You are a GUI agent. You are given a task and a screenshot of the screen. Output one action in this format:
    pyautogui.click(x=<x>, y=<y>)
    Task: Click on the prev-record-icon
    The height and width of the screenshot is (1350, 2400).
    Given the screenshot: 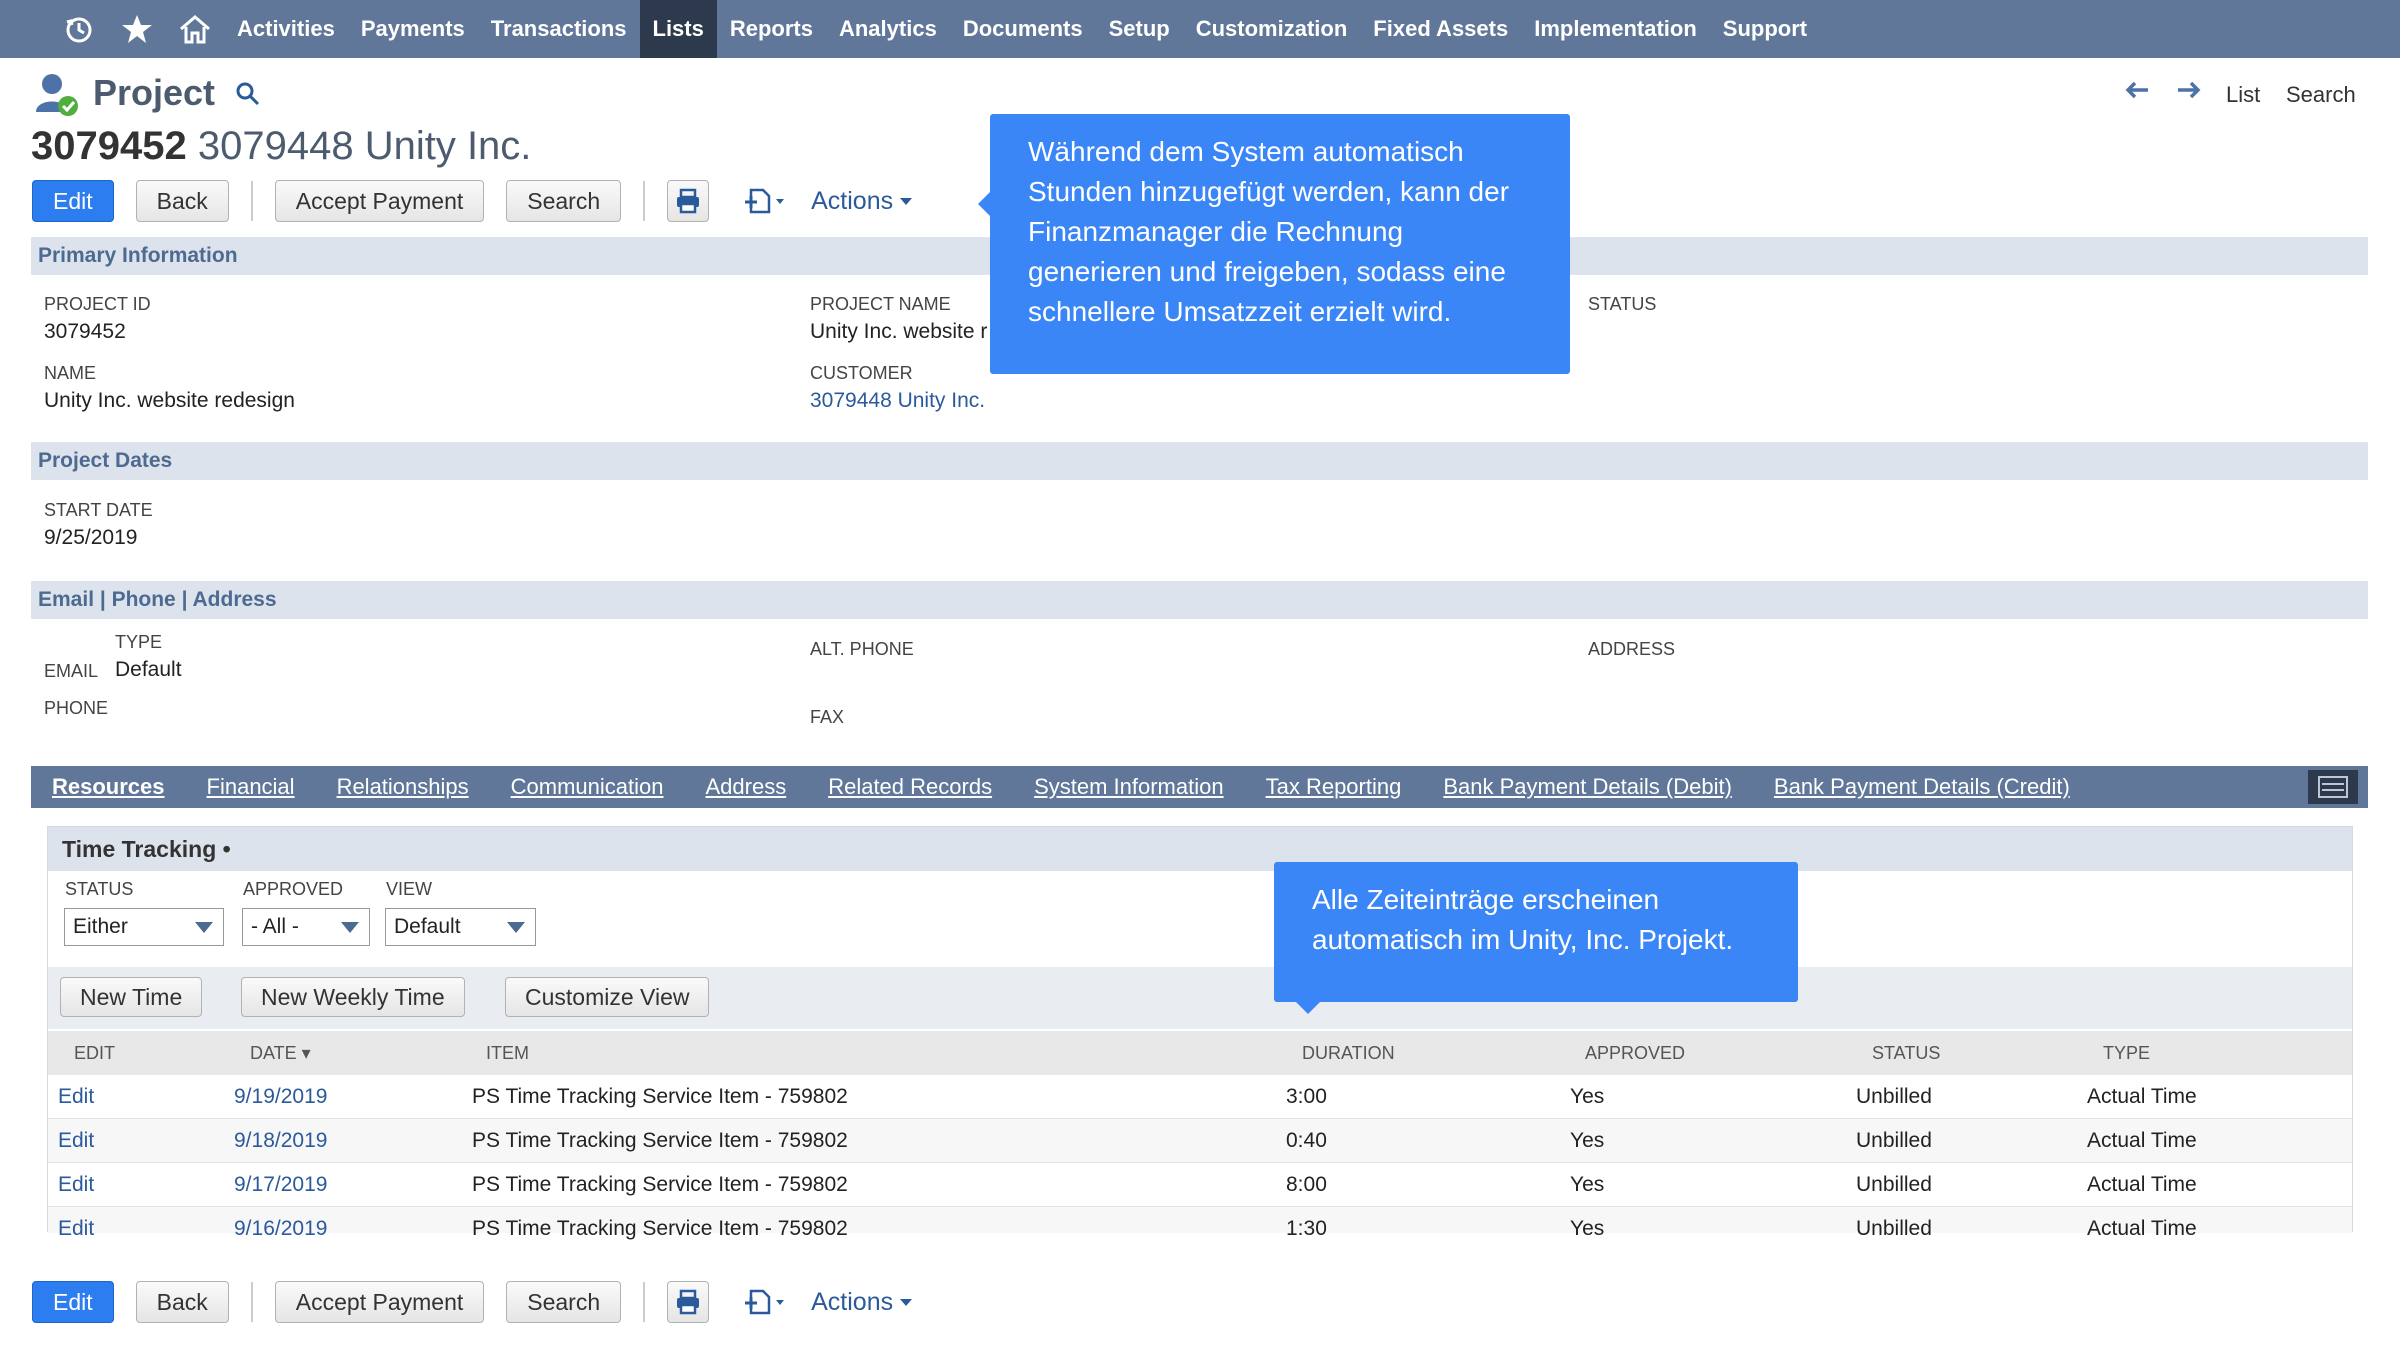 What is the action you would take?
    pyautogui.click(x=2137, y=90)
    